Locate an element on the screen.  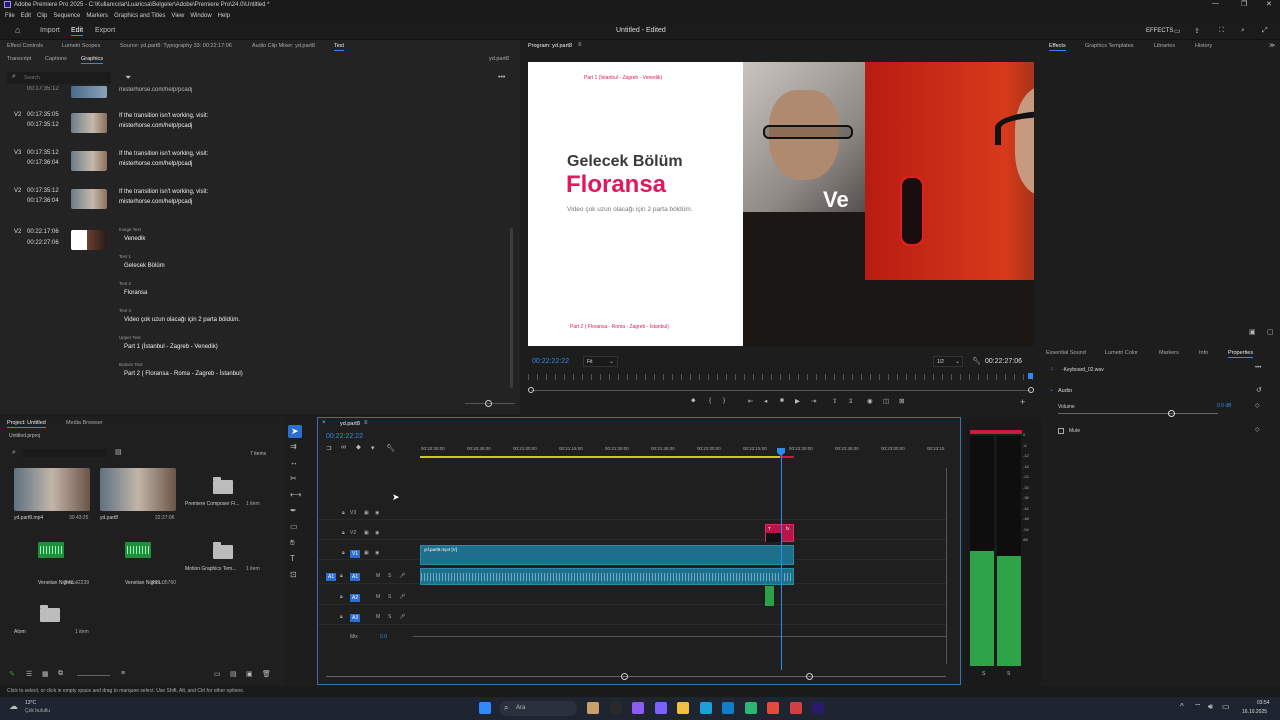
mark-in-icon: { is located at coordinates (710, 400).